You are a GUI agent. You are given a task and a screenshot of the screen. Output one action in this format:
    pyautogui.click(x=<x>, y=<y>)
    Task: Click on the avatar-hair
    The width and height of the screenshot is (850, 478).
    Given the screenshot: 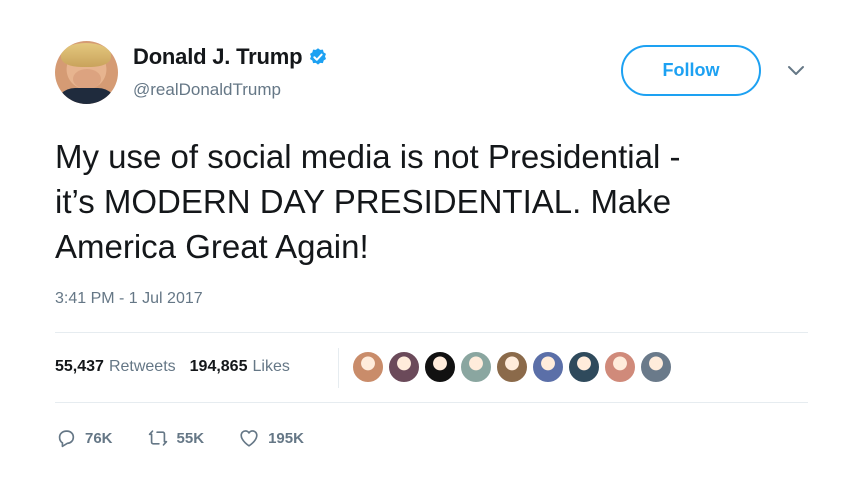 What is the action you would take?
    pyautogui.click(x=86, y=55)
    